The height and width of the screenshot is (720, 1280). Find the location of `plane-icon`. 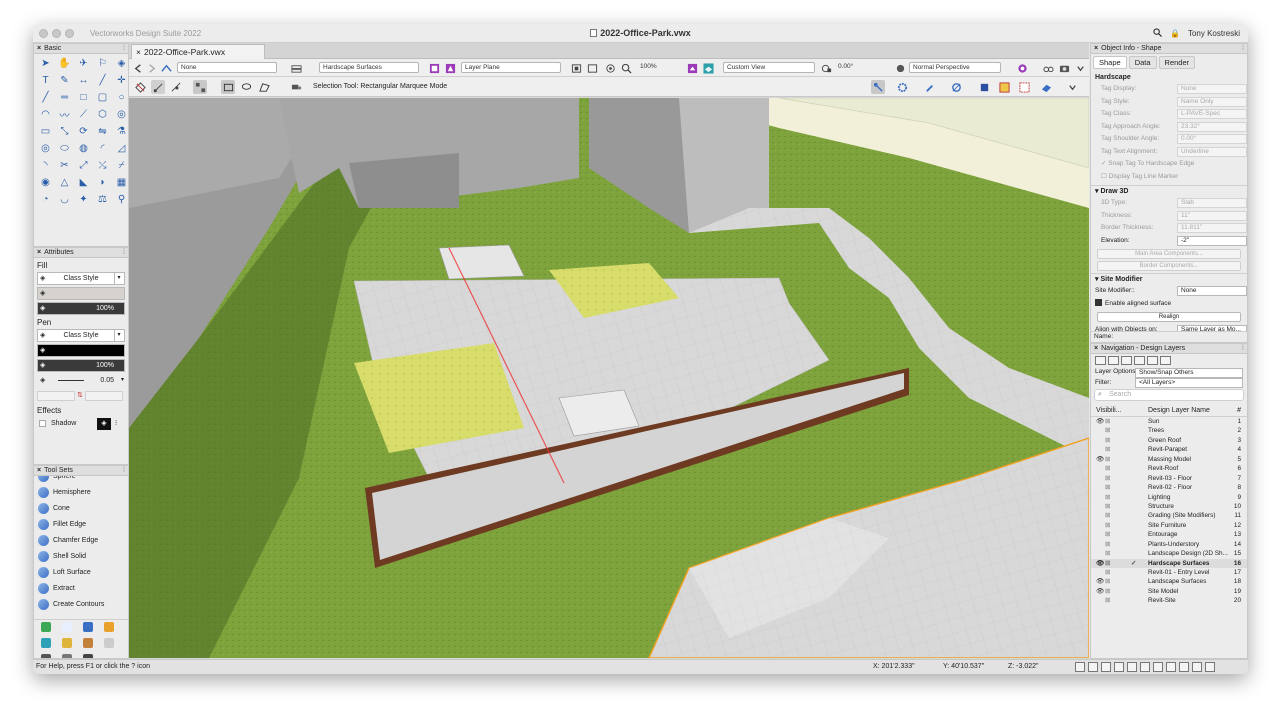

plane-icon is located at coordinates (434, 68).